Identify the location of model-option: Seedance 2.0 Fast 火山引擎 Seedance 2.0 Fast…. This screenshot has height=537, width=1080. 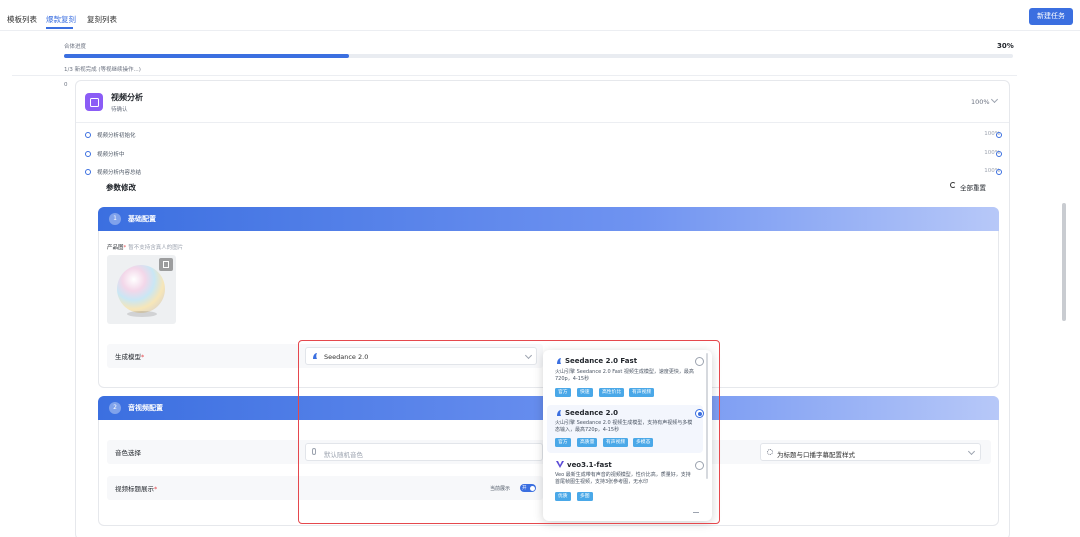
(625, 378).